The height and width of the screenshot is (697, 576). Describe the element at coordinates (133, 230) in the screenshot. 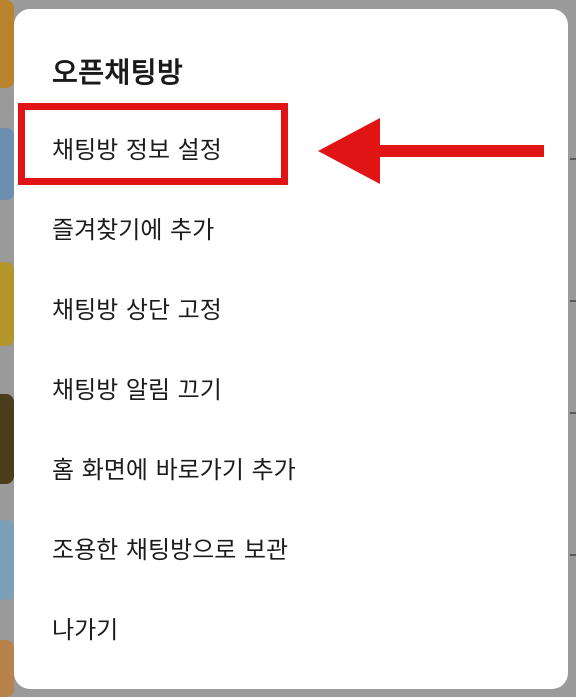

I see `menu-item-add-to-favorites: 즐겨찾기에 추가` at that location.